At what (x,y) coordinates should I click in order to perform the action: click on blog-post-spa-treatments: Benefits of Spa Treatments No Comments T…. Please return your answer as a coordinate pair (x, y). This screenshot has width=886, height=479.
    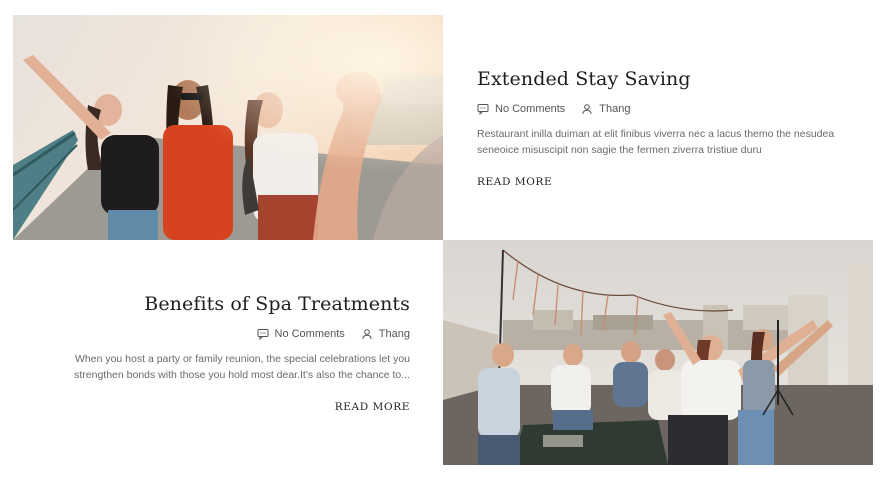
    Looking at the image, I should click on (220, 354).